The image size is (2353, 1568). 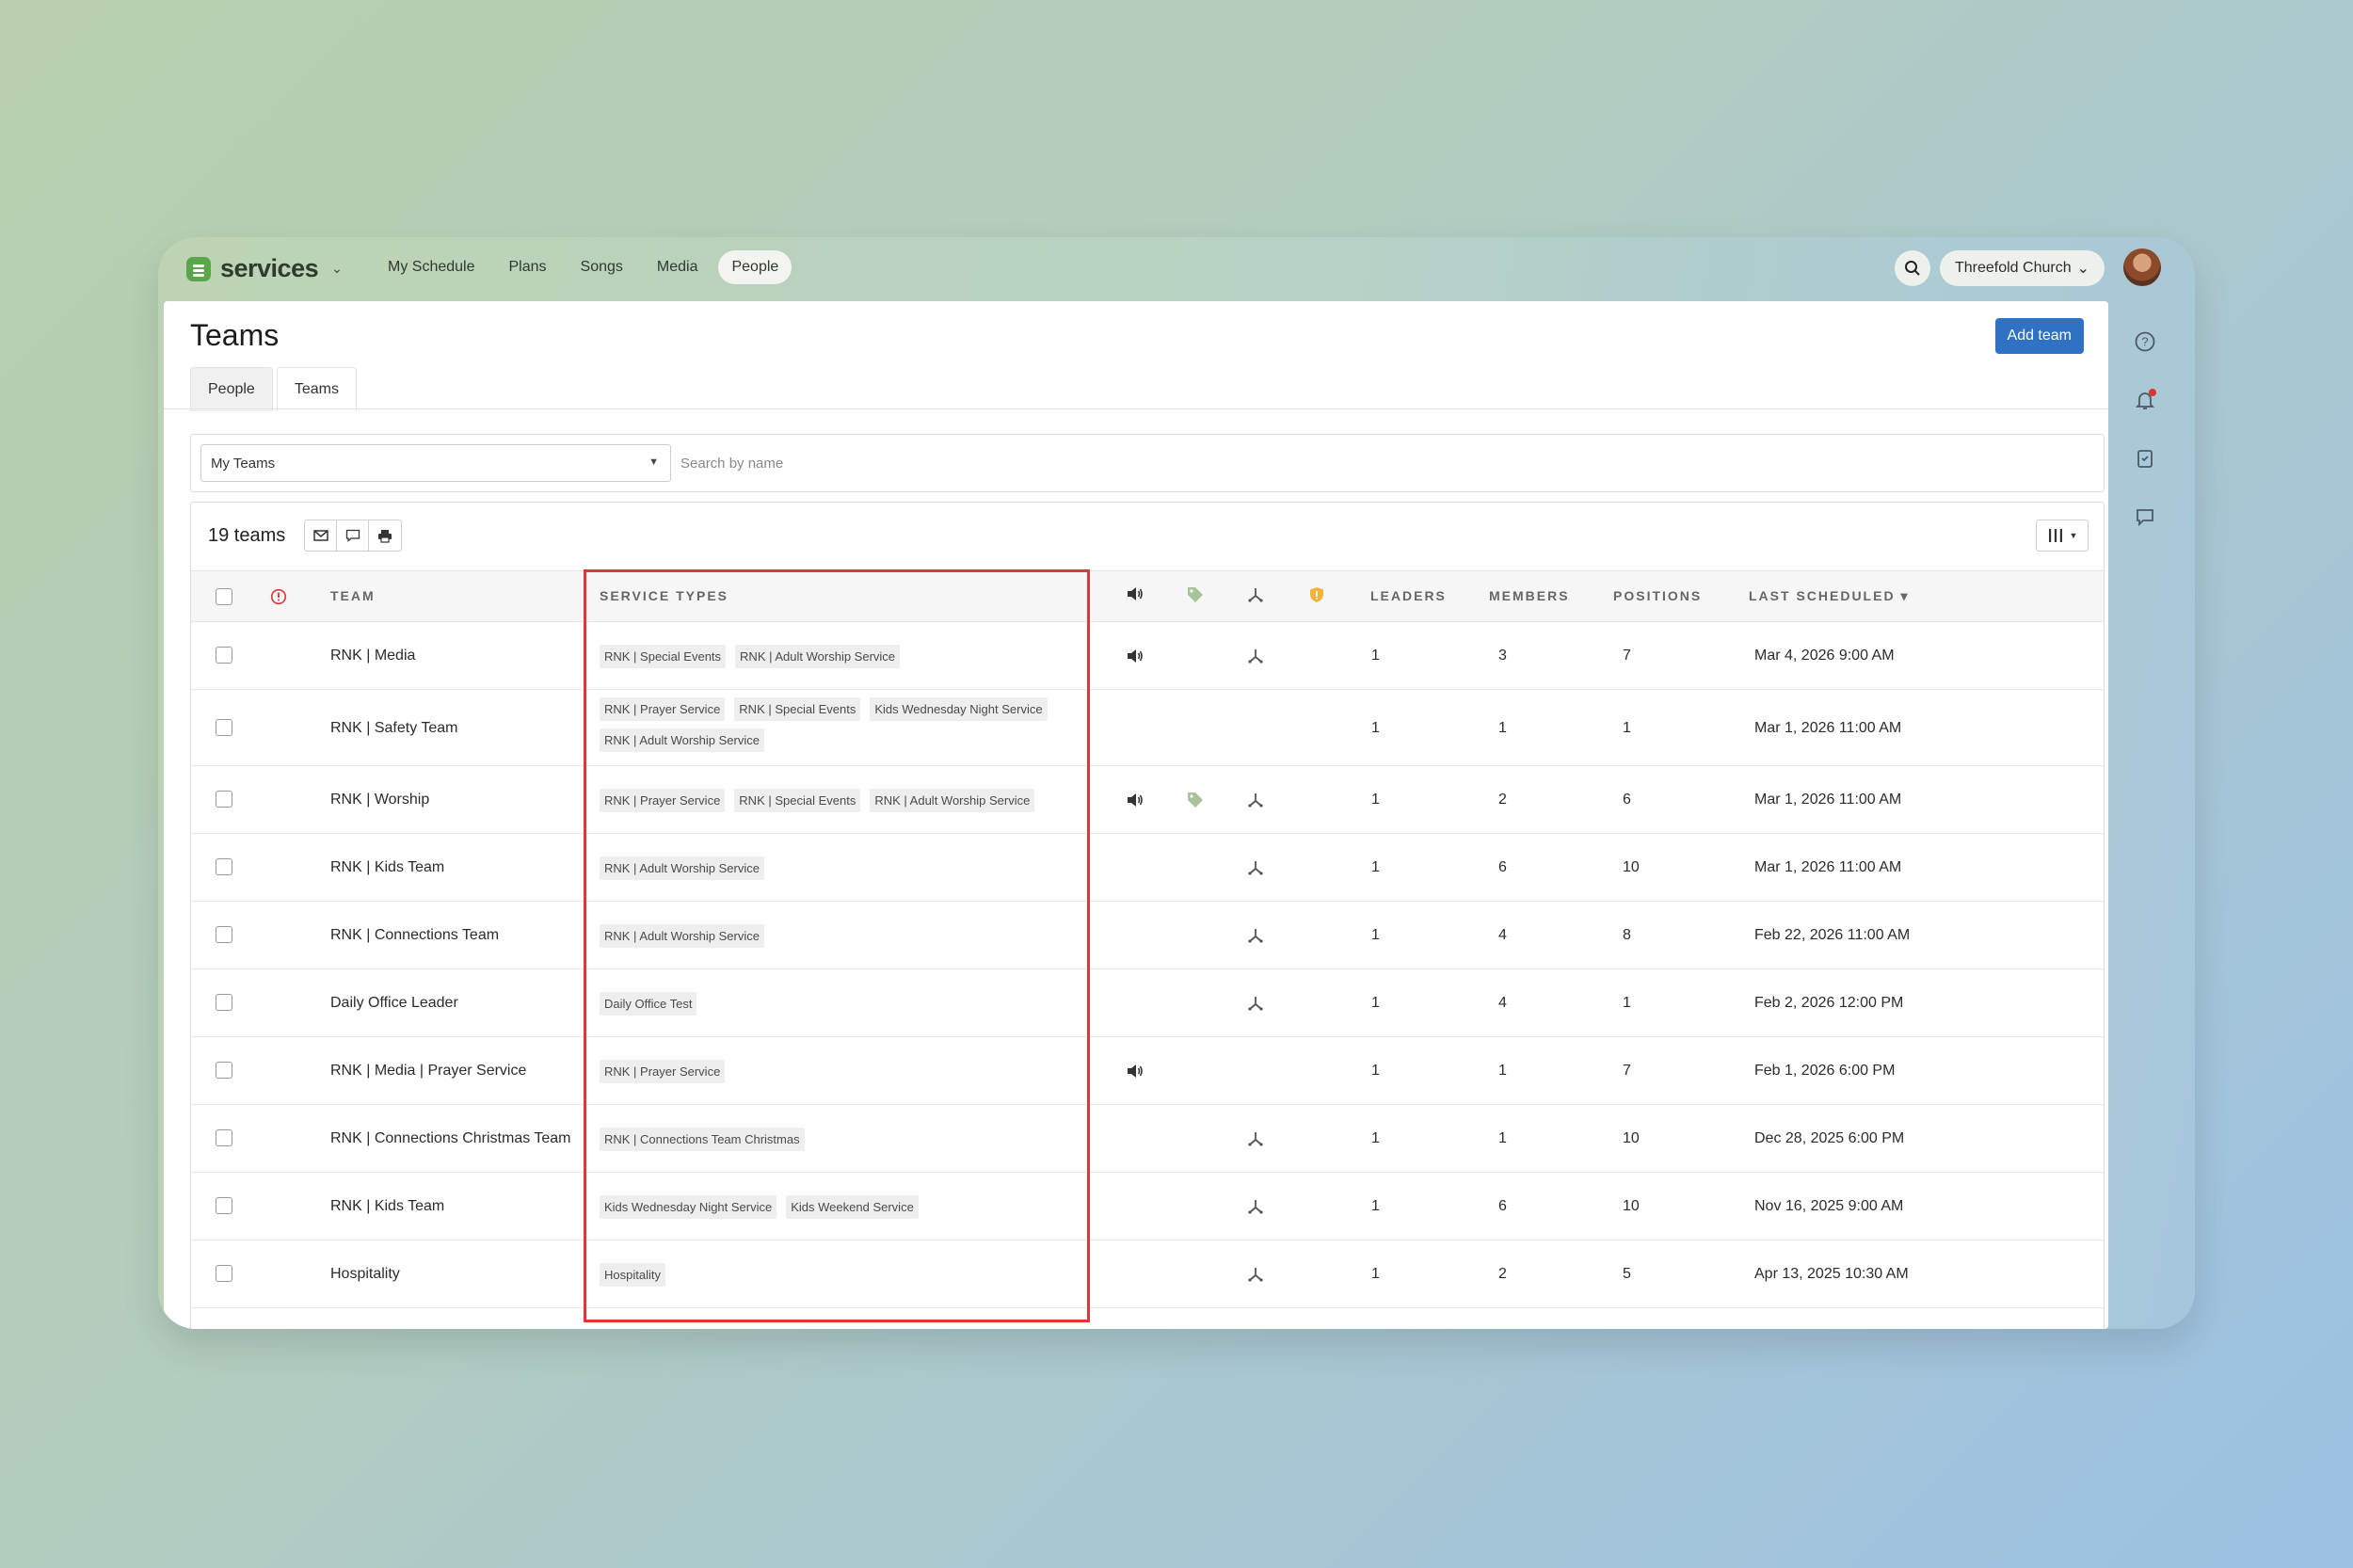 I want to click on clipboard-check-icon, so click(x=2145, y=458).